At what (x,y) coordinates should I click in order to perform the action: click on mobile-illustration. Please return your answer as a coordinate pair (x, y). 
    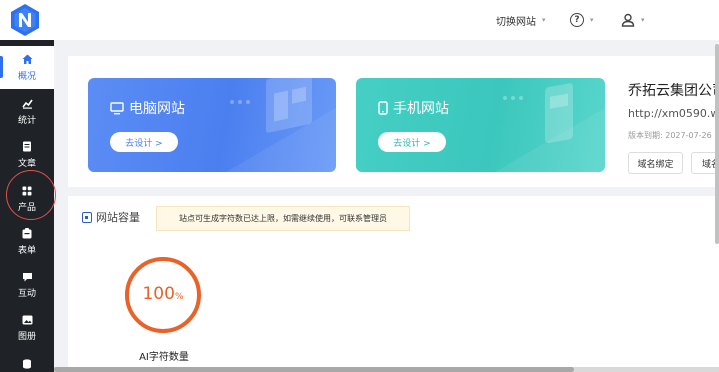
    Looking at the image, I should click on (550, 127).